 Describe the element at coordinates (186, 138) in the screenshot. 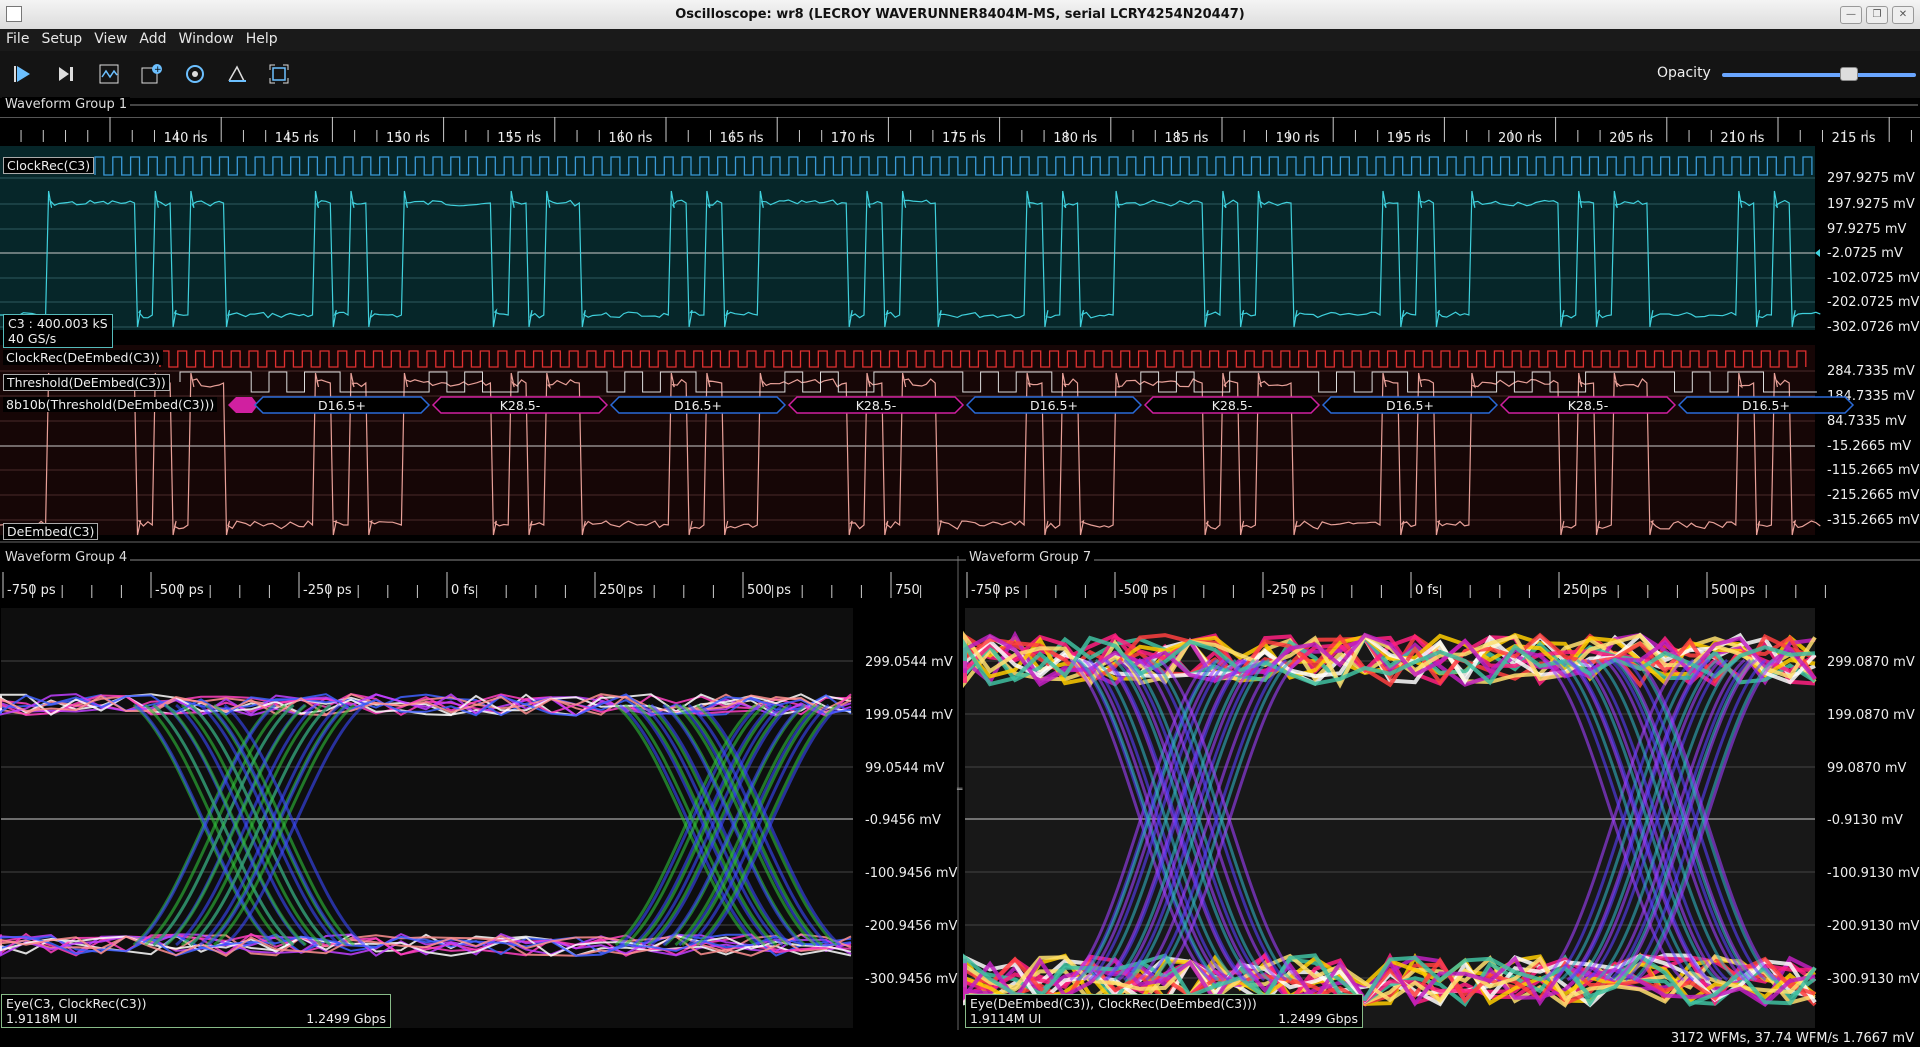

I see `time-tick-label-0: 140 ns` at that location.